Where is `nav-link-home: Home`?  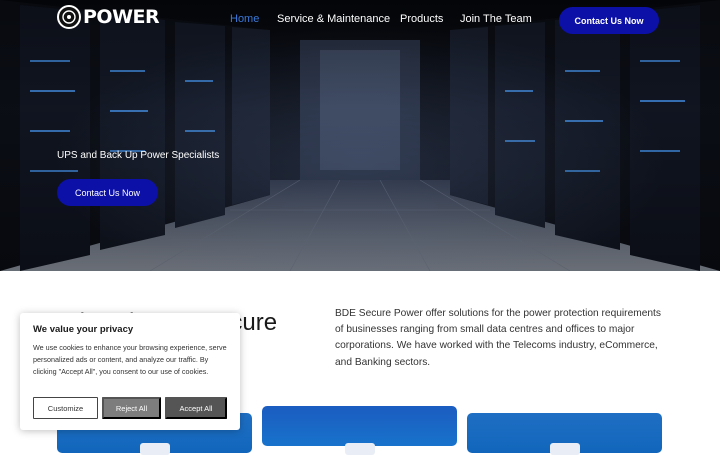
nav-link-home: Home is located at coordinates (244, 19).